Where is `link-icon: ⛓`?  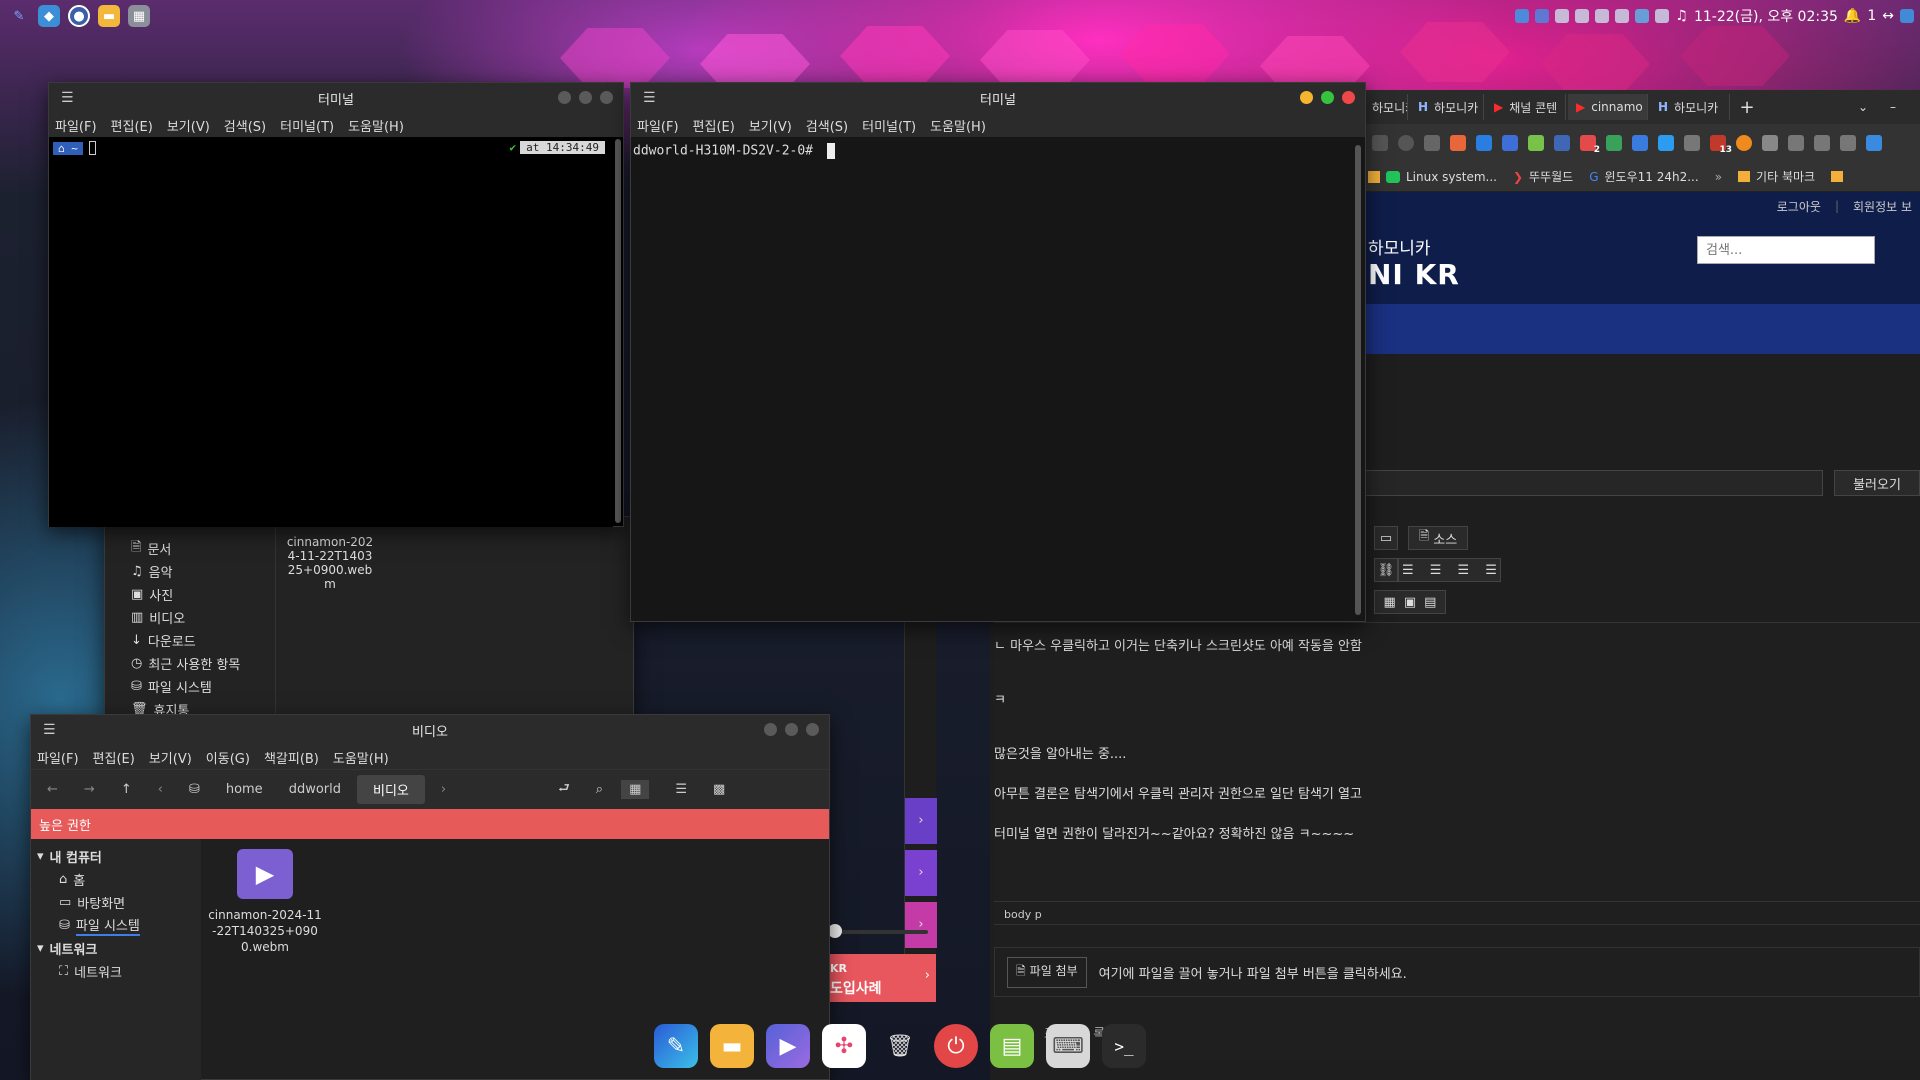 link-icon: ⛓ is located at coordinates (1386, 570).